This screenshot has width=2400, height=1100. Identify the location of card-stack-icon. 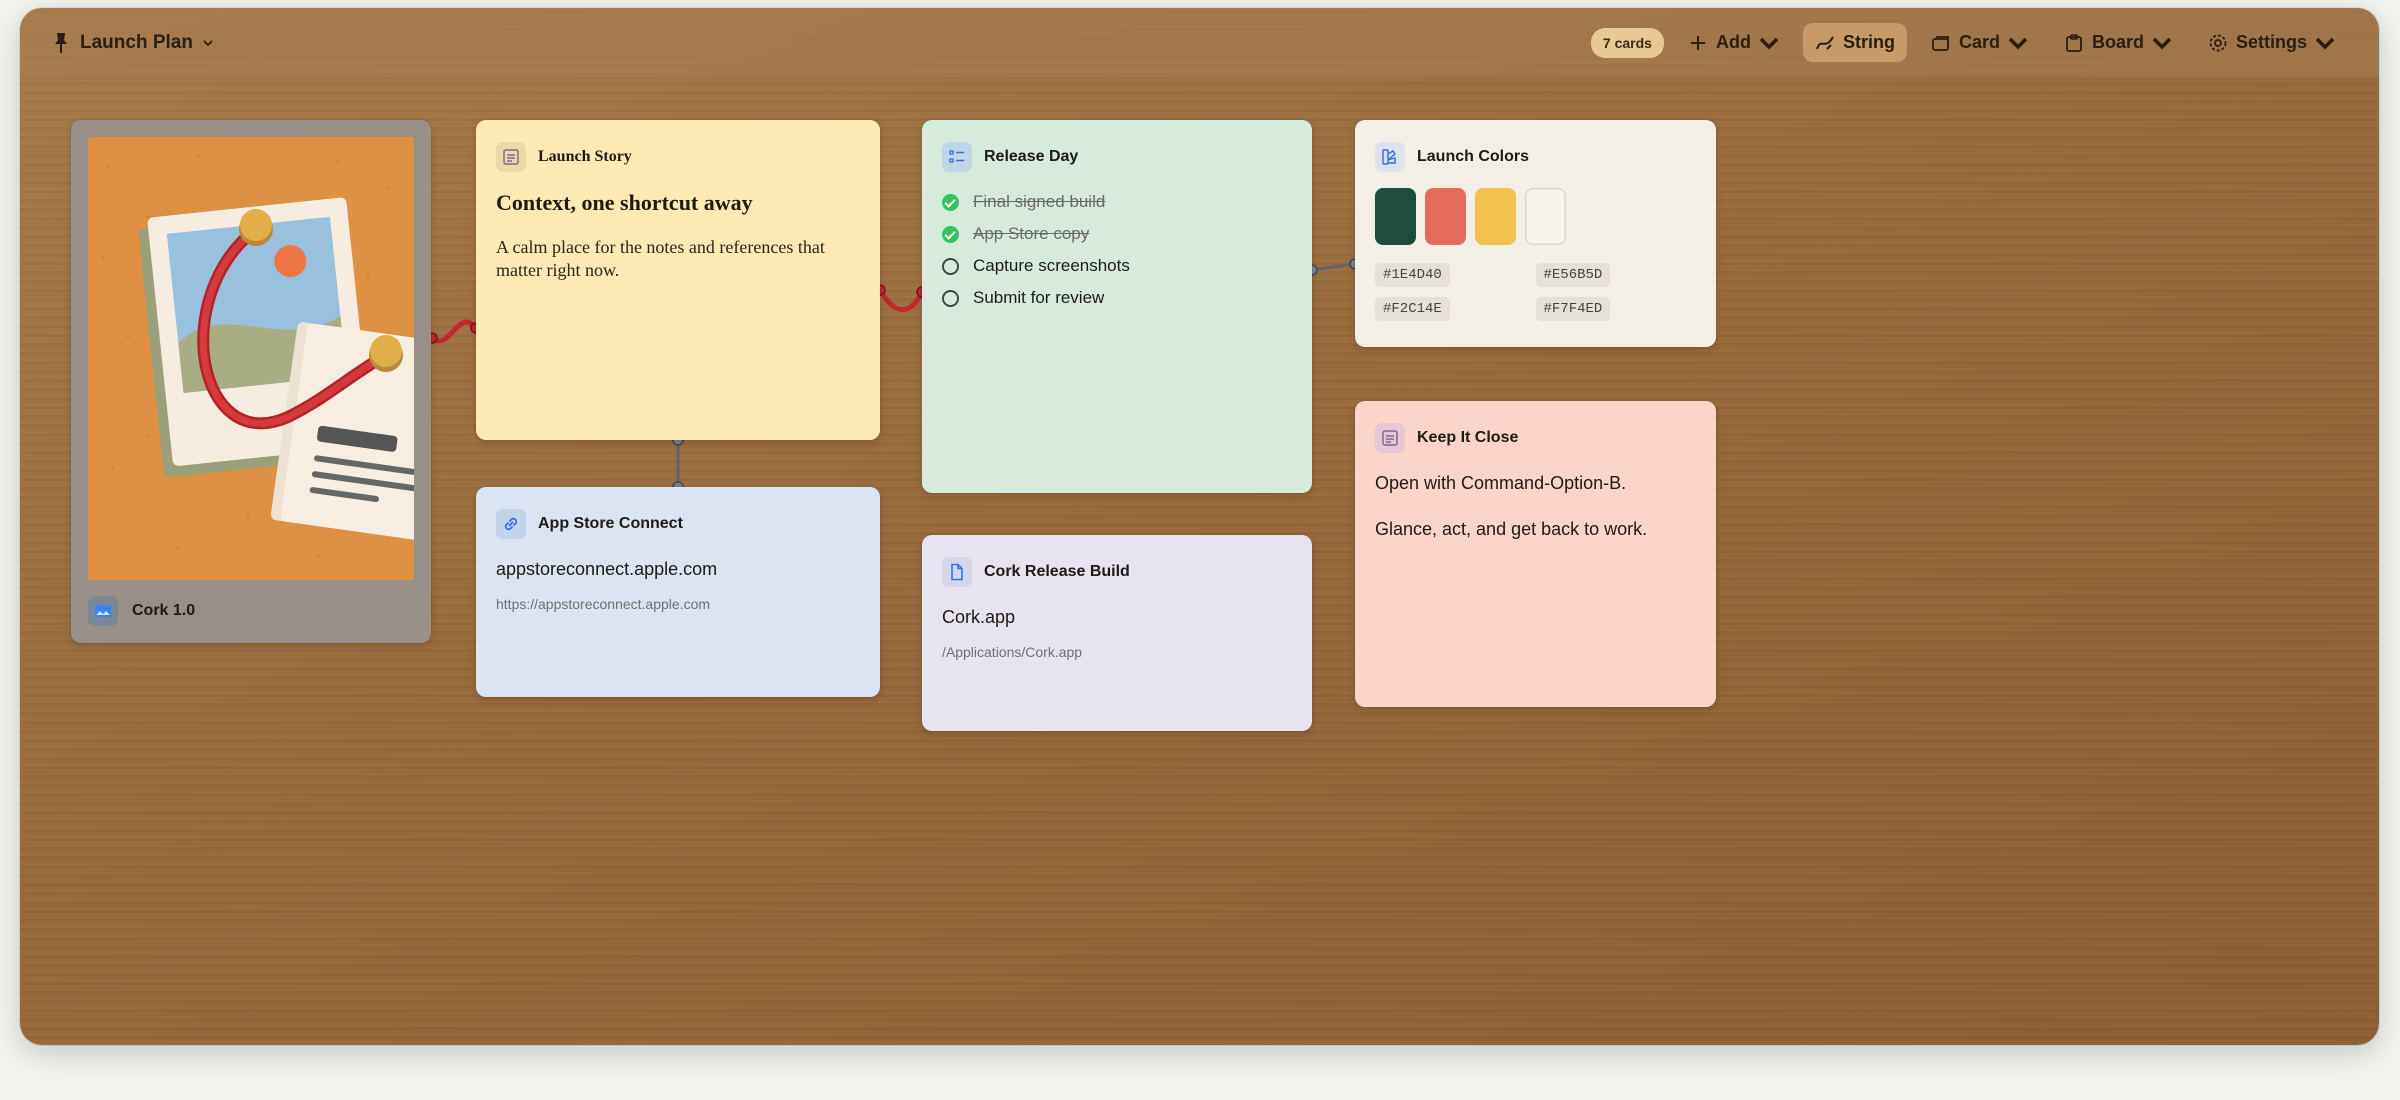
(1940, 43).